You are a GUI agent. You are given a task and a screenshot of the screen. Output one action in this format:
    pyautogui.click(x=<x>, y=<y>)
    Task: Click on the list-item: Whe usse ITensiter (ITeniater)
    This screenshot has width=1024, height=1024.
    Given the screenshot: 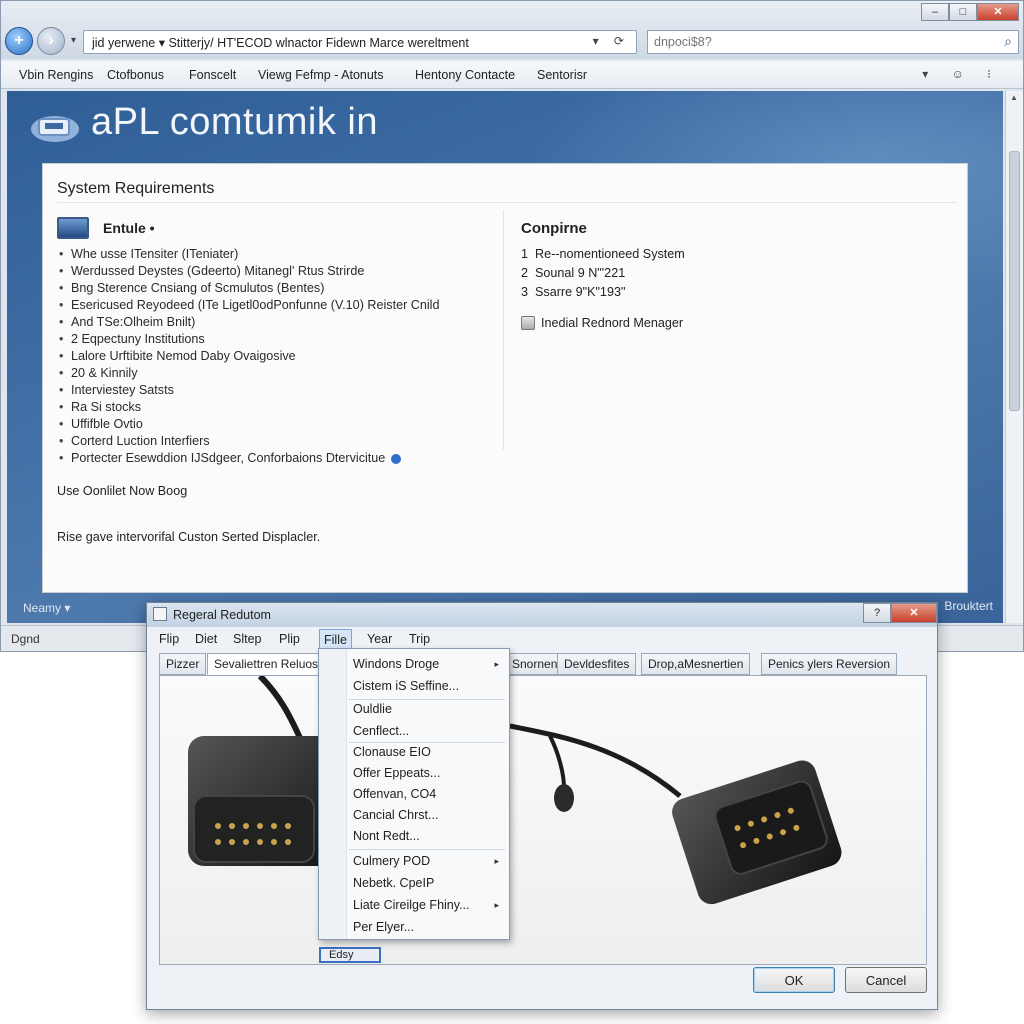 What is the action you would take?
    pyautogui.click(x=277, y=254)
    